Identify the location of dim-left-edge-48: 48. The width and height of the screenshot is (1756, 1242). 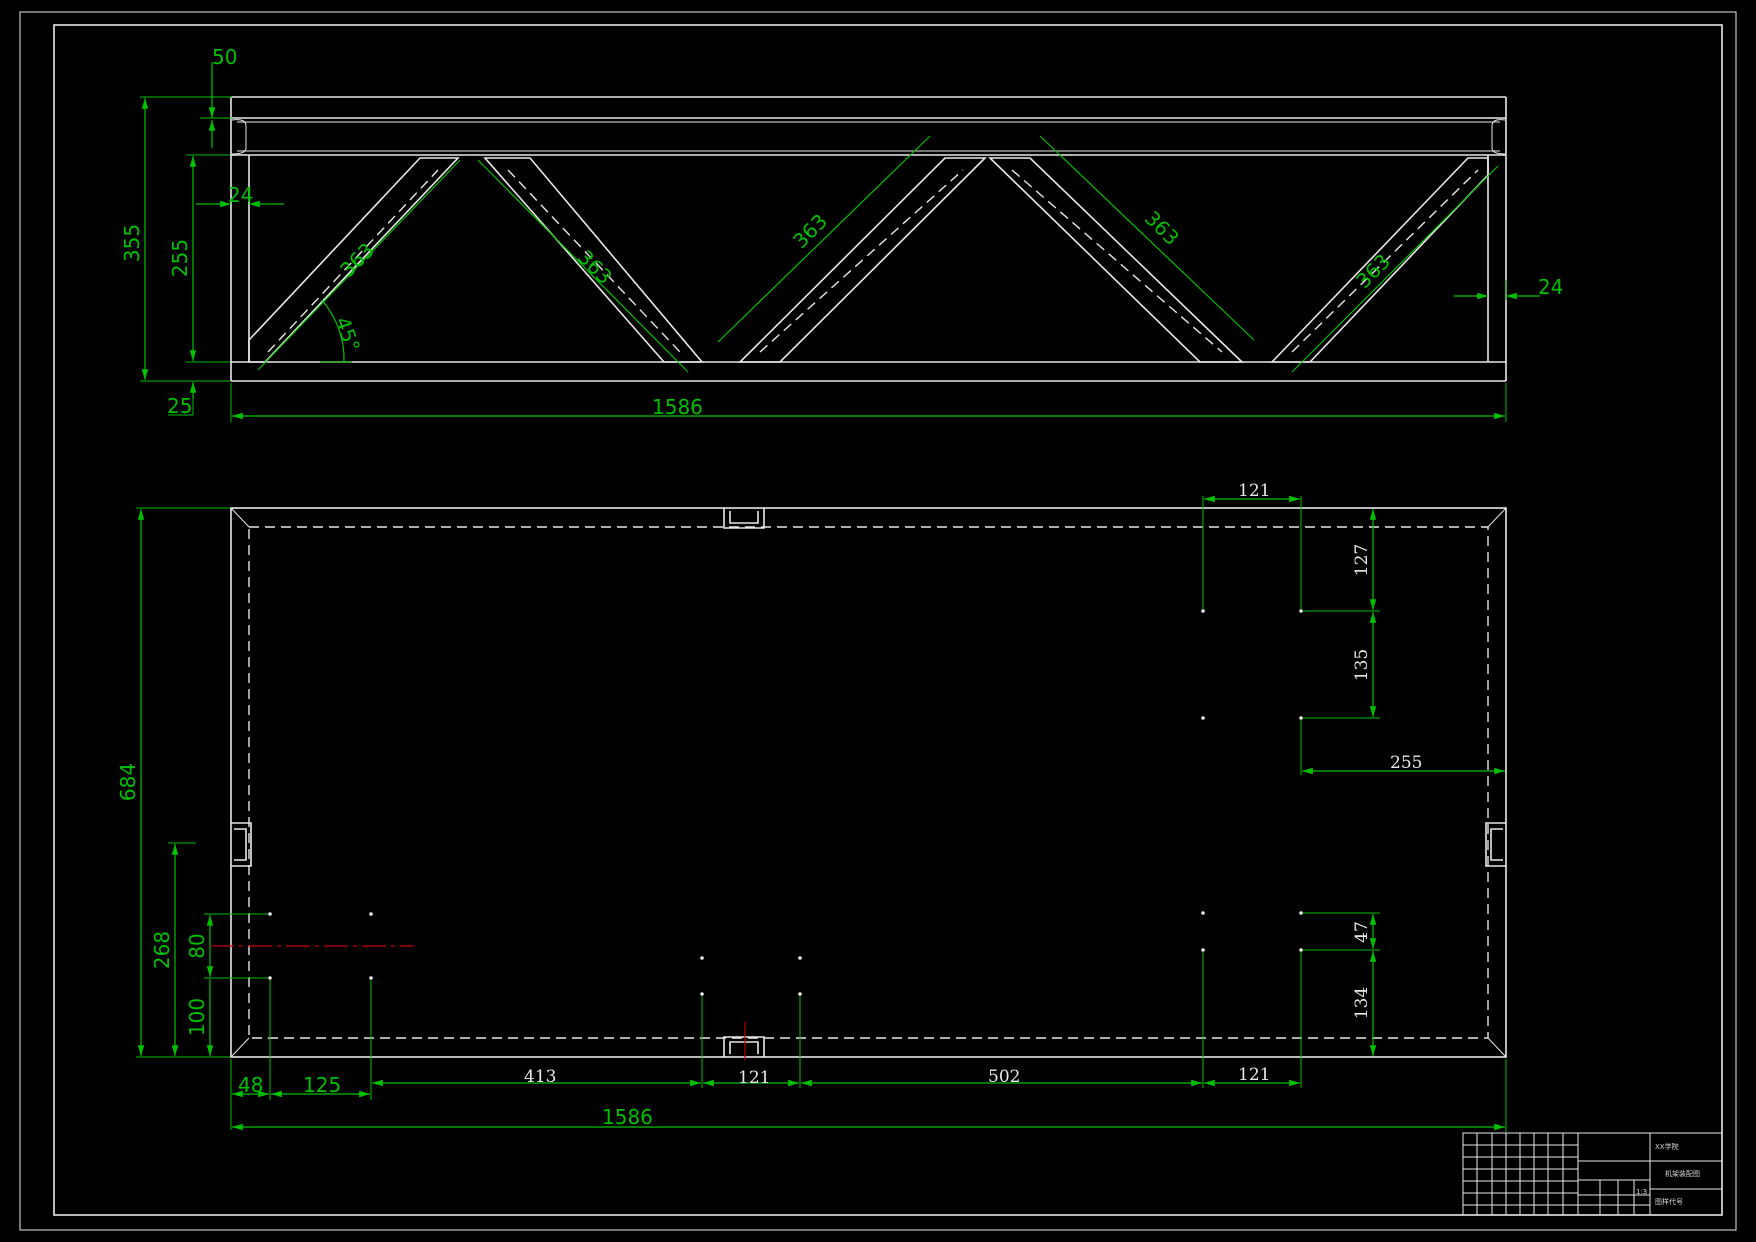
(250, 1085).